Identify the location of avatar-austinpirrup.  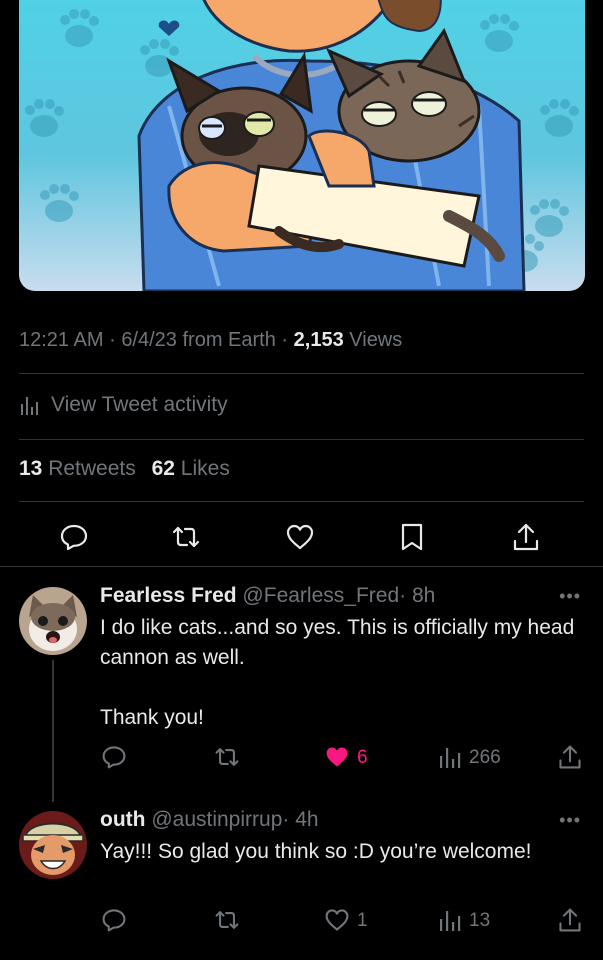
(53, 845).